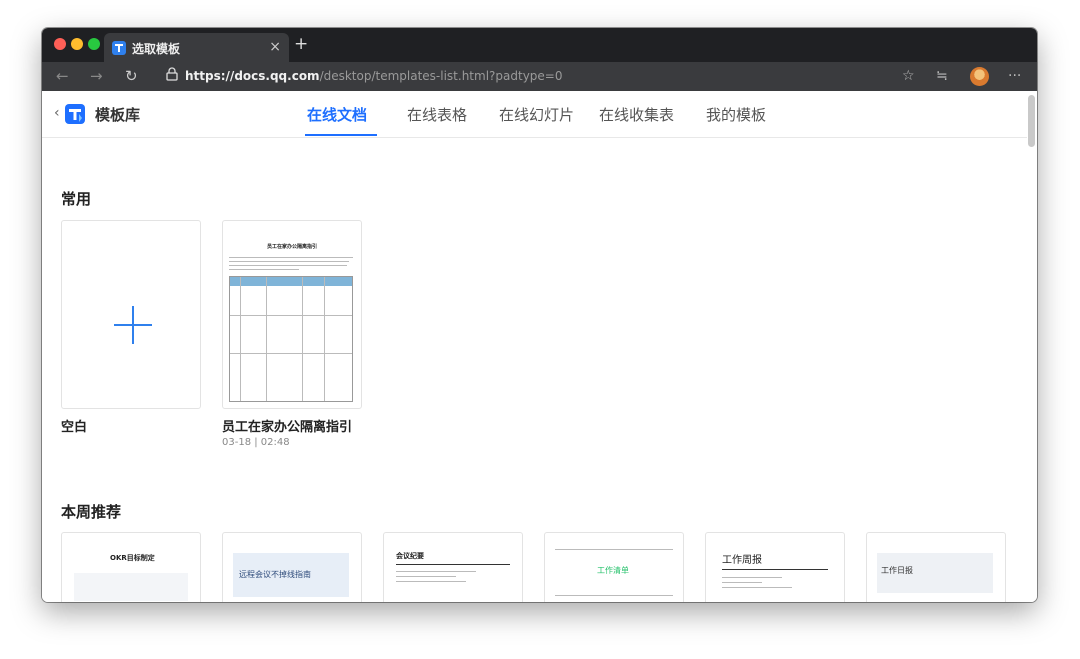  Describe the element at coordinates (94, 44) in the screenshot. I see `maximize-window-button` at that location.